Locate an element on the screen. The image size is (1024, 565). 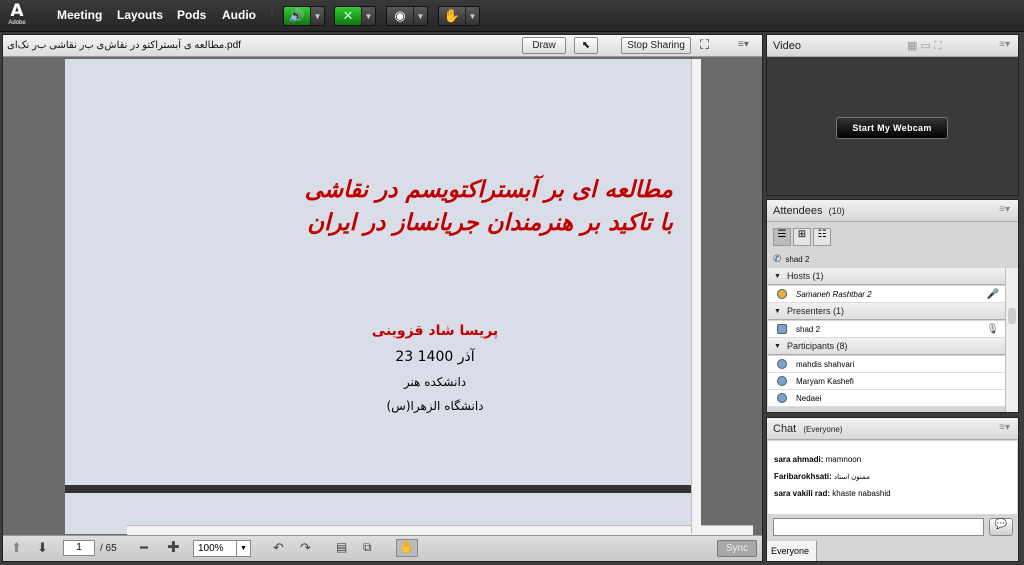
attendees-pod-header: Attendees (10) ≡▾ is located at coordinates (892, 211).